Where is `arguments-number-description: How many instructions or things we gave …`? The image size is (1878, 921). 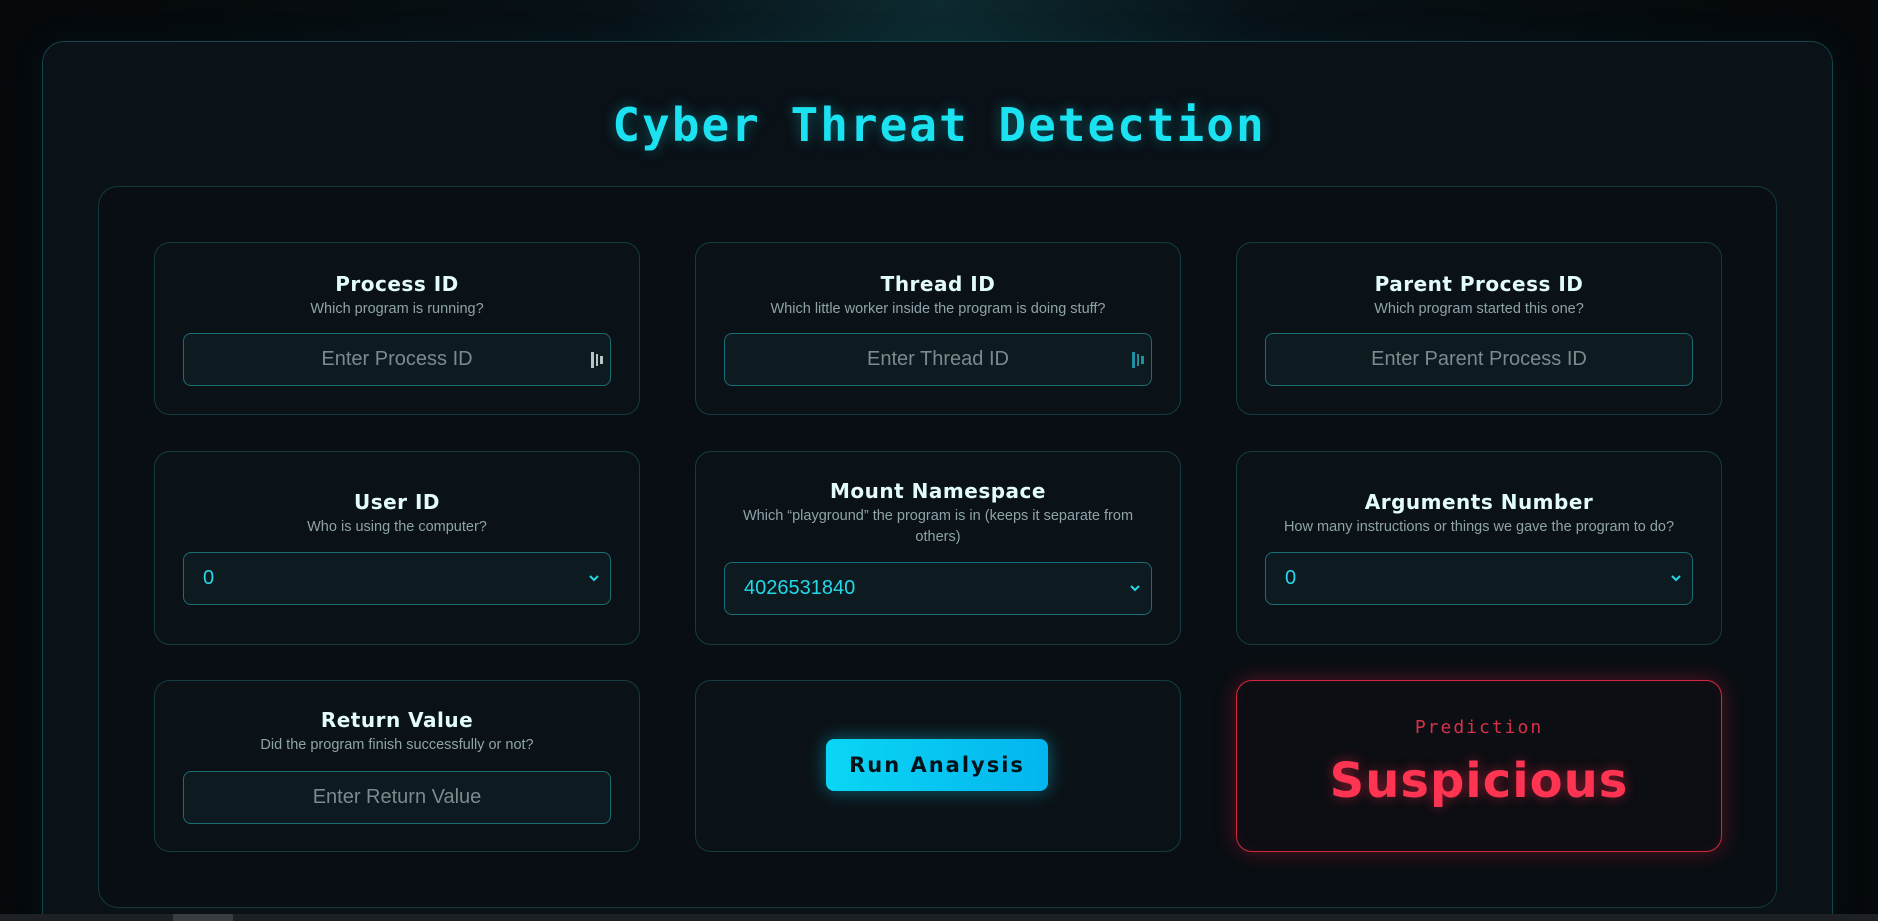
arguments-number-description: How many instructions or things we gave … is located at coordinates (1479, 527).